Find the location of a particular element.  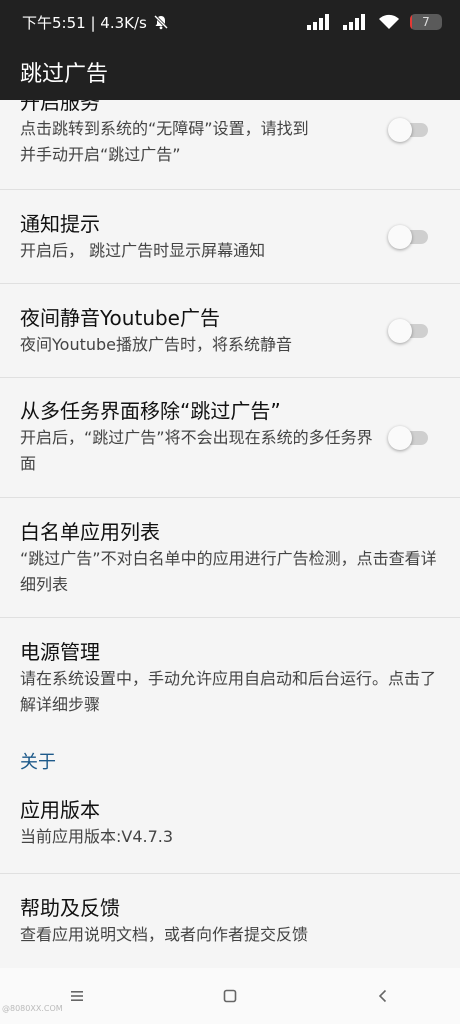

back-chevron-icon is located at coordinates (383, 996).